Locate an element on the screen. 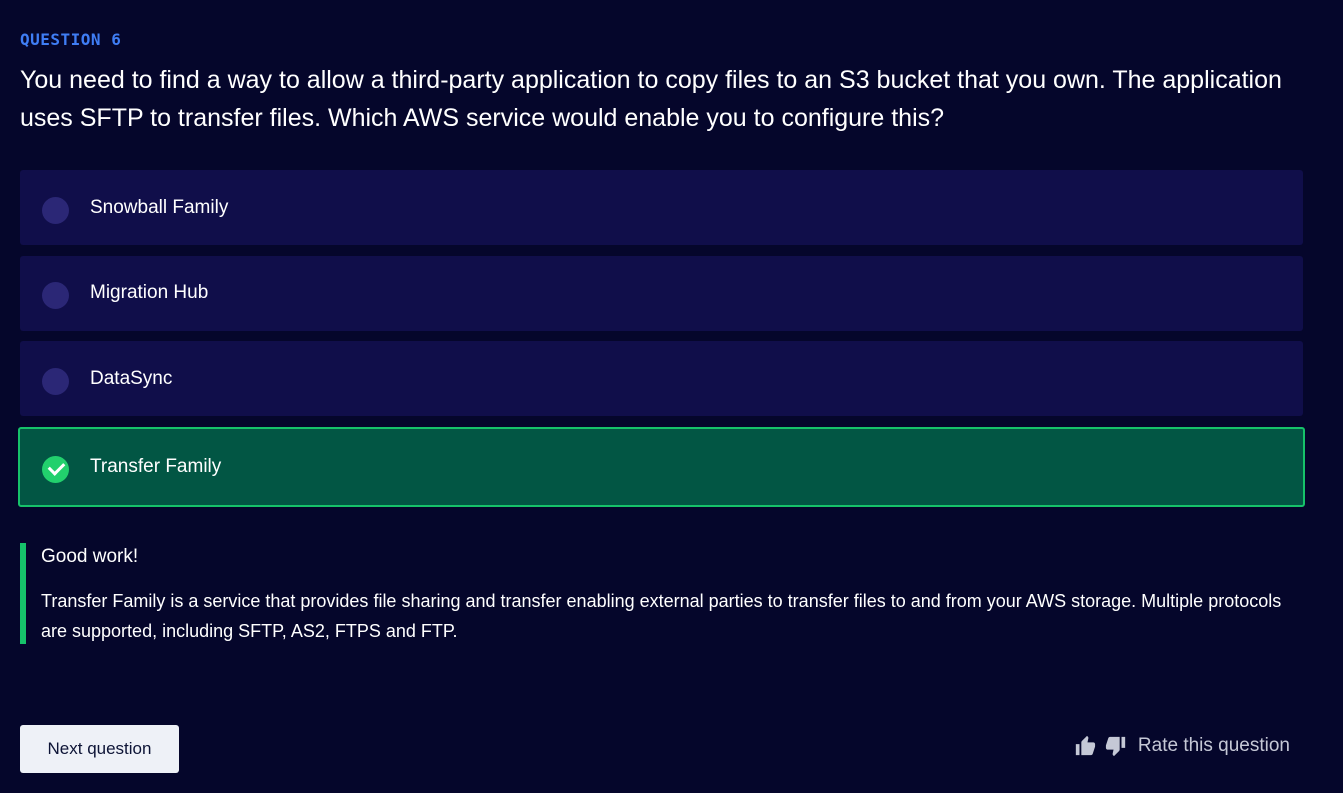 The height and width of the screenshot is (793, 1343). answer-option-correct: Transfer Family is located at coordinates (661, 466).